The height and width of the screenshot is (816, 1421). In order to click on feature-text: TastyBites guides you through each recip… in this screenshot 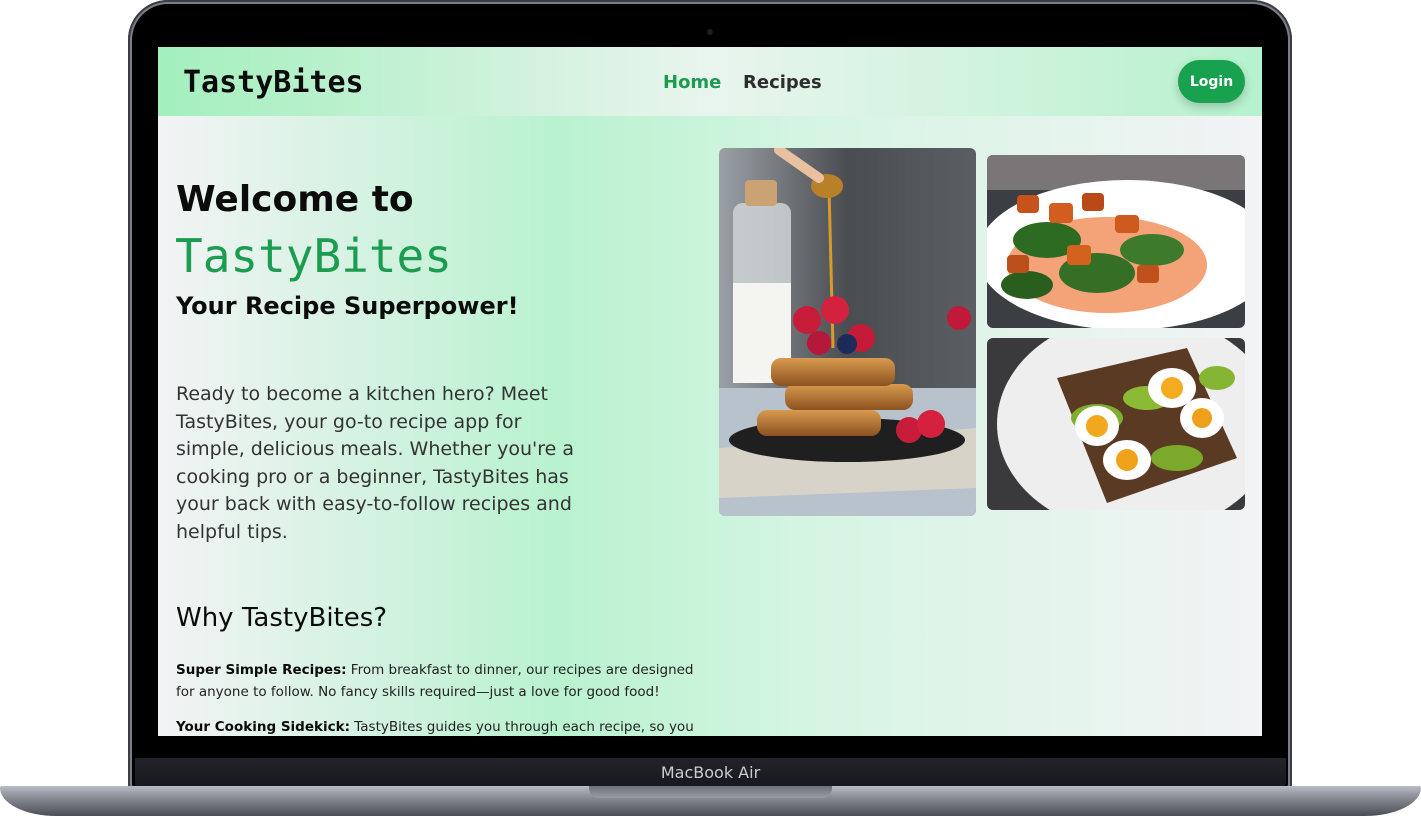, I will do `click(521, 727)`.